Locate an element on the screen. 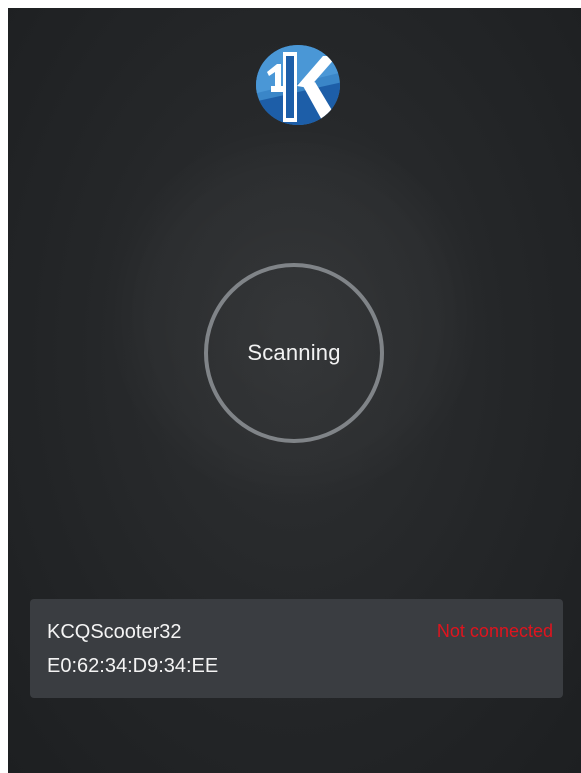  device-name: KCQScooter32 is located at coordinates (114, 632).